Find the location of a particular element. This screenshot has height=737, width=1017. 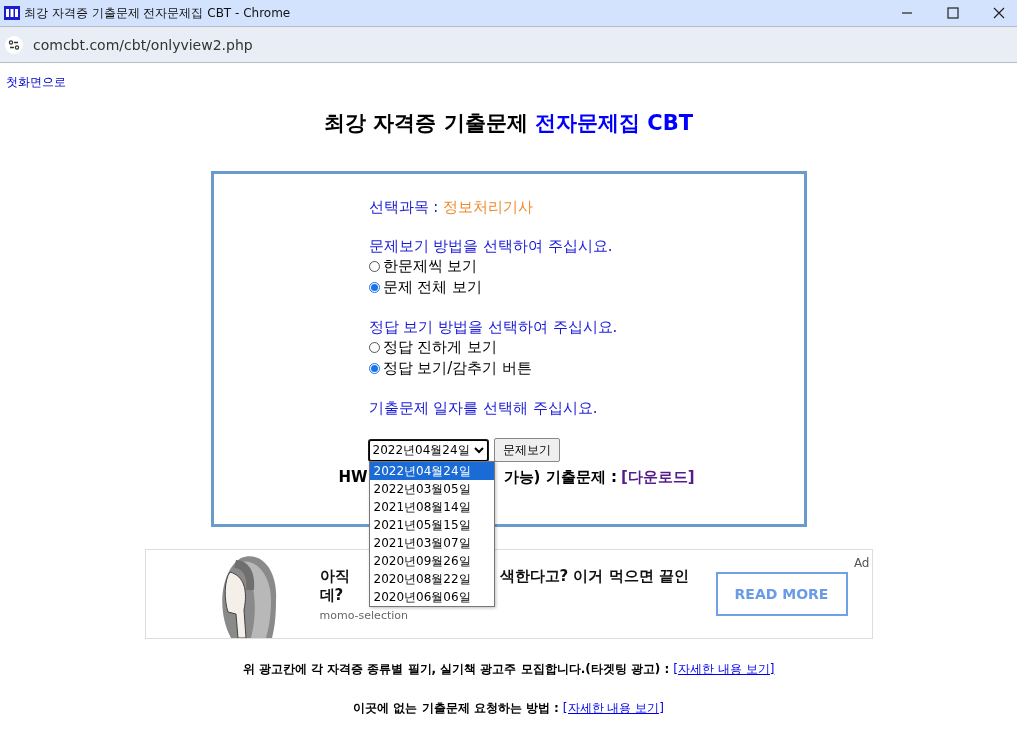

footer-text: 위 광고칸에 각 자격증 종류별 필기, 실기책 광고주 모집합니다.(타겟팅 광고) : is located at coordinates (456, 669).